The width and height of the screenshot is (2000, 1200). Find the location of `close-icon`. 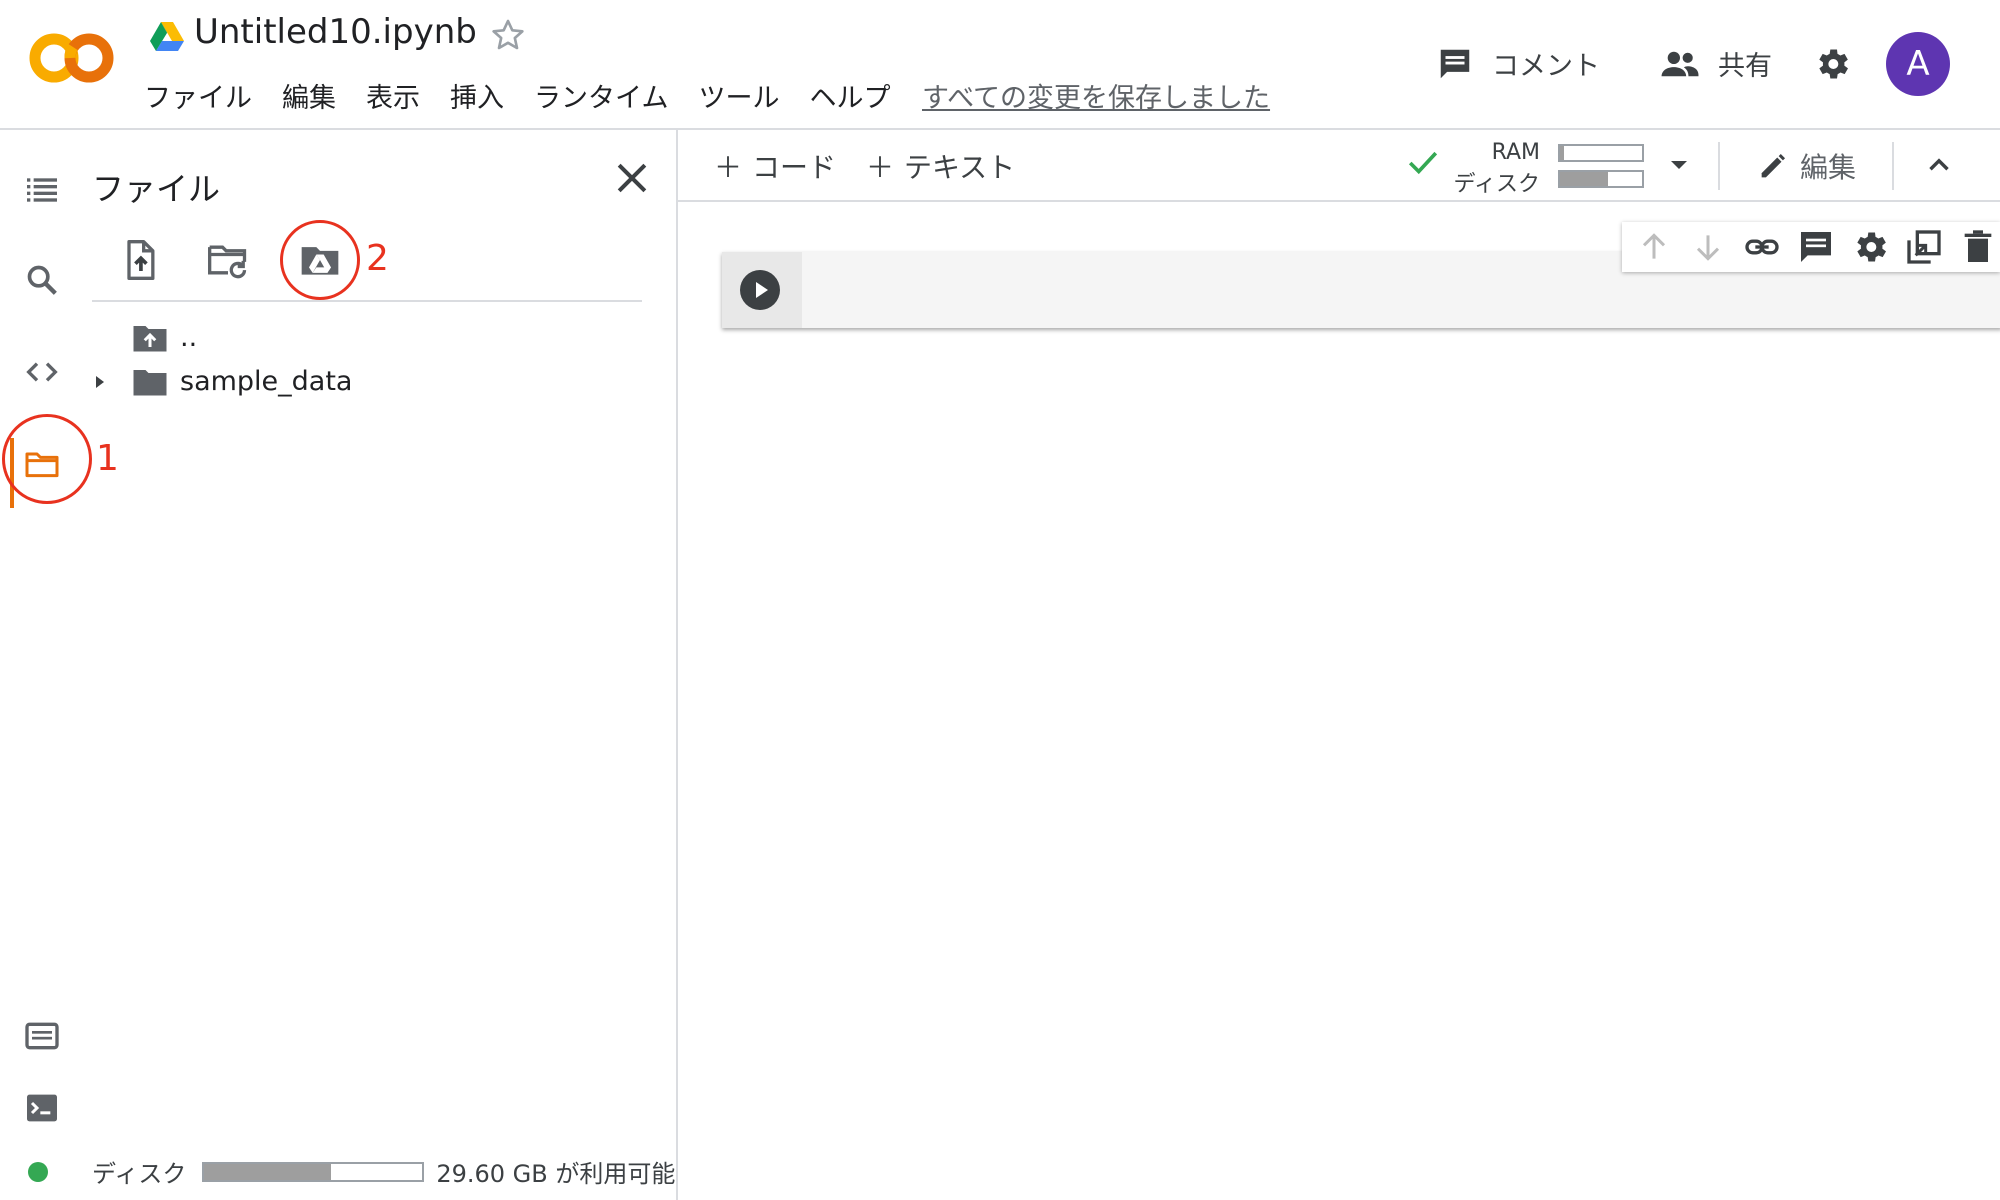

close-icon is located at coordinates (632, 178).